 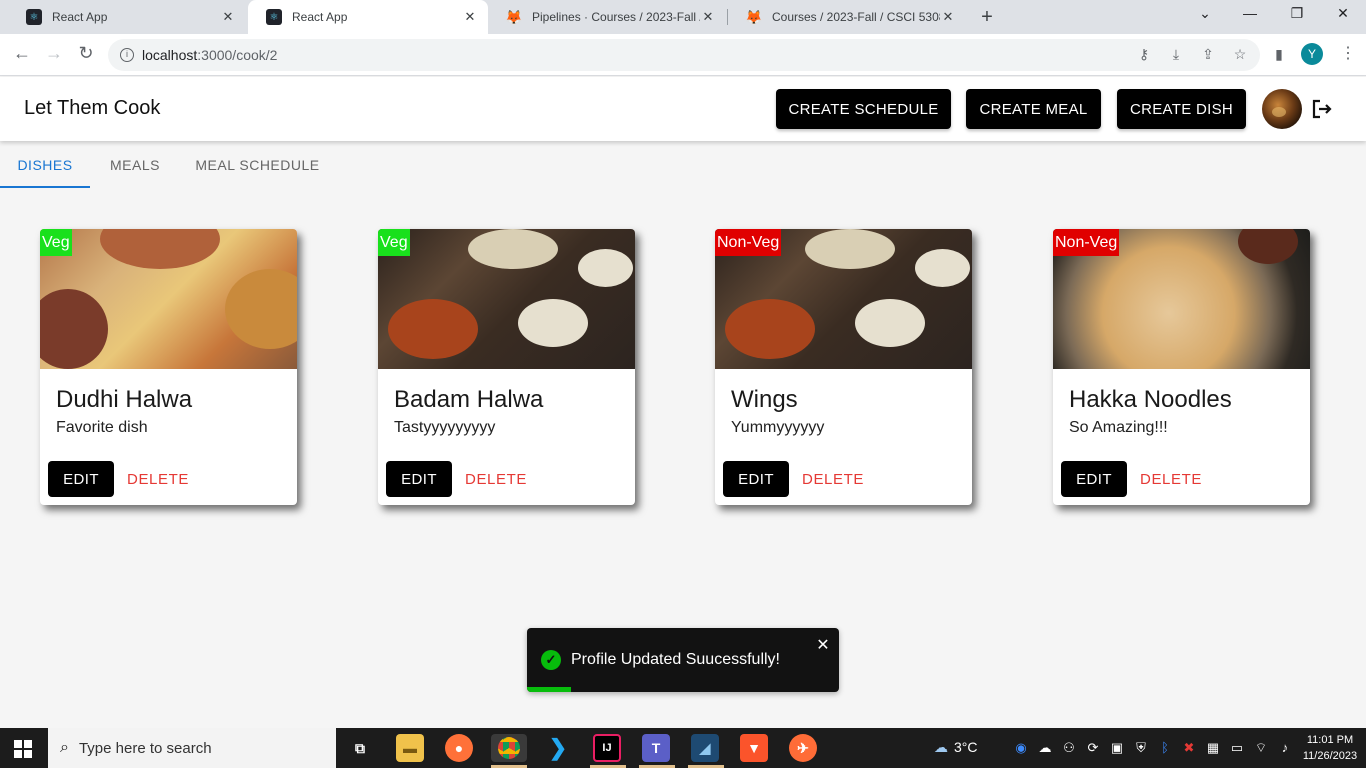 What do you see at coordinates (274, 17) in the screenshot?
I see `react-icon: ⚛` at bounding box center [274, 17].